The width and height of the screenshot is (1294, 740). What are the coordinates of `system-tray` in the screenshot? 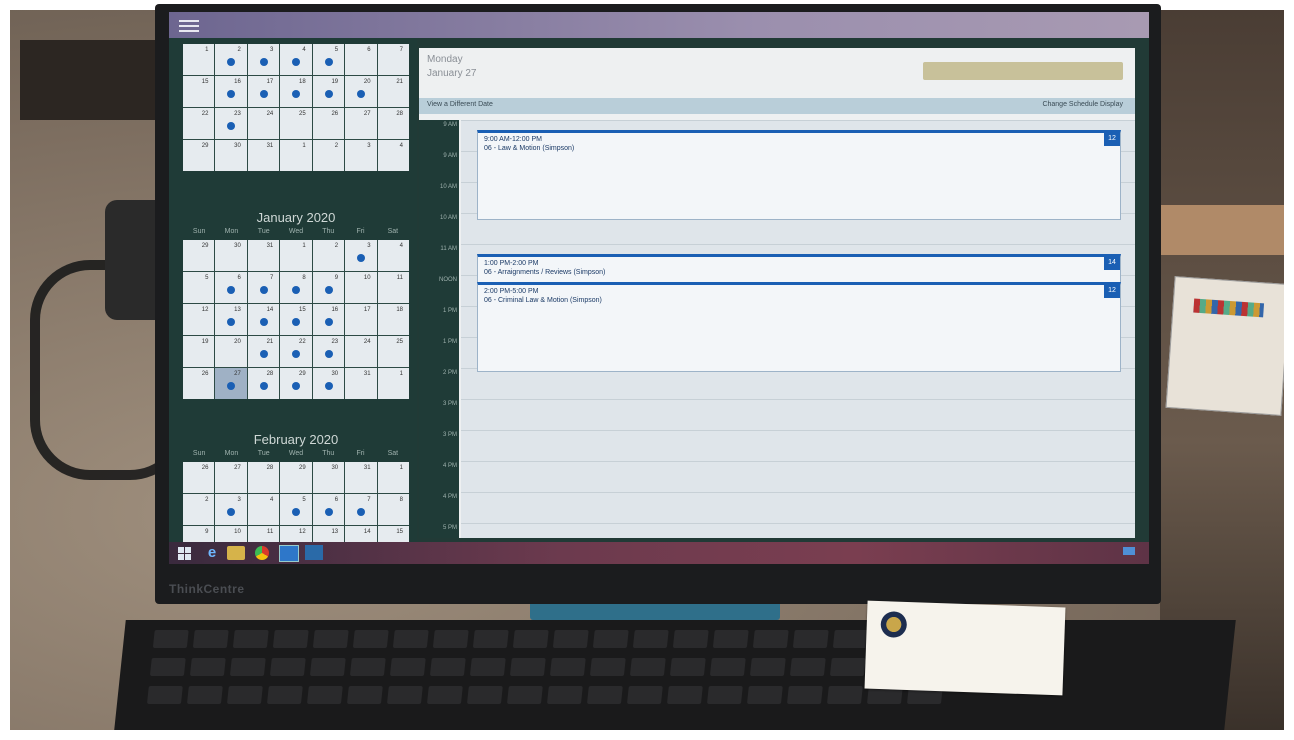 It's located at (1132, 551).